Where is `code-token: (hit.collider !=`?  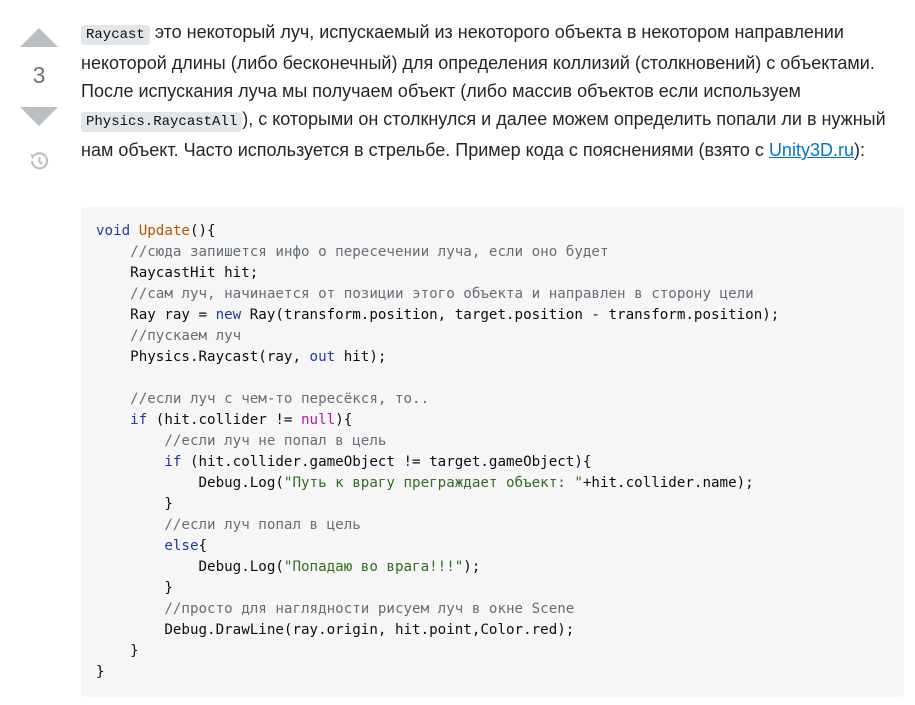
code-token: (hit.collider != is located at coordinates (224, 420).